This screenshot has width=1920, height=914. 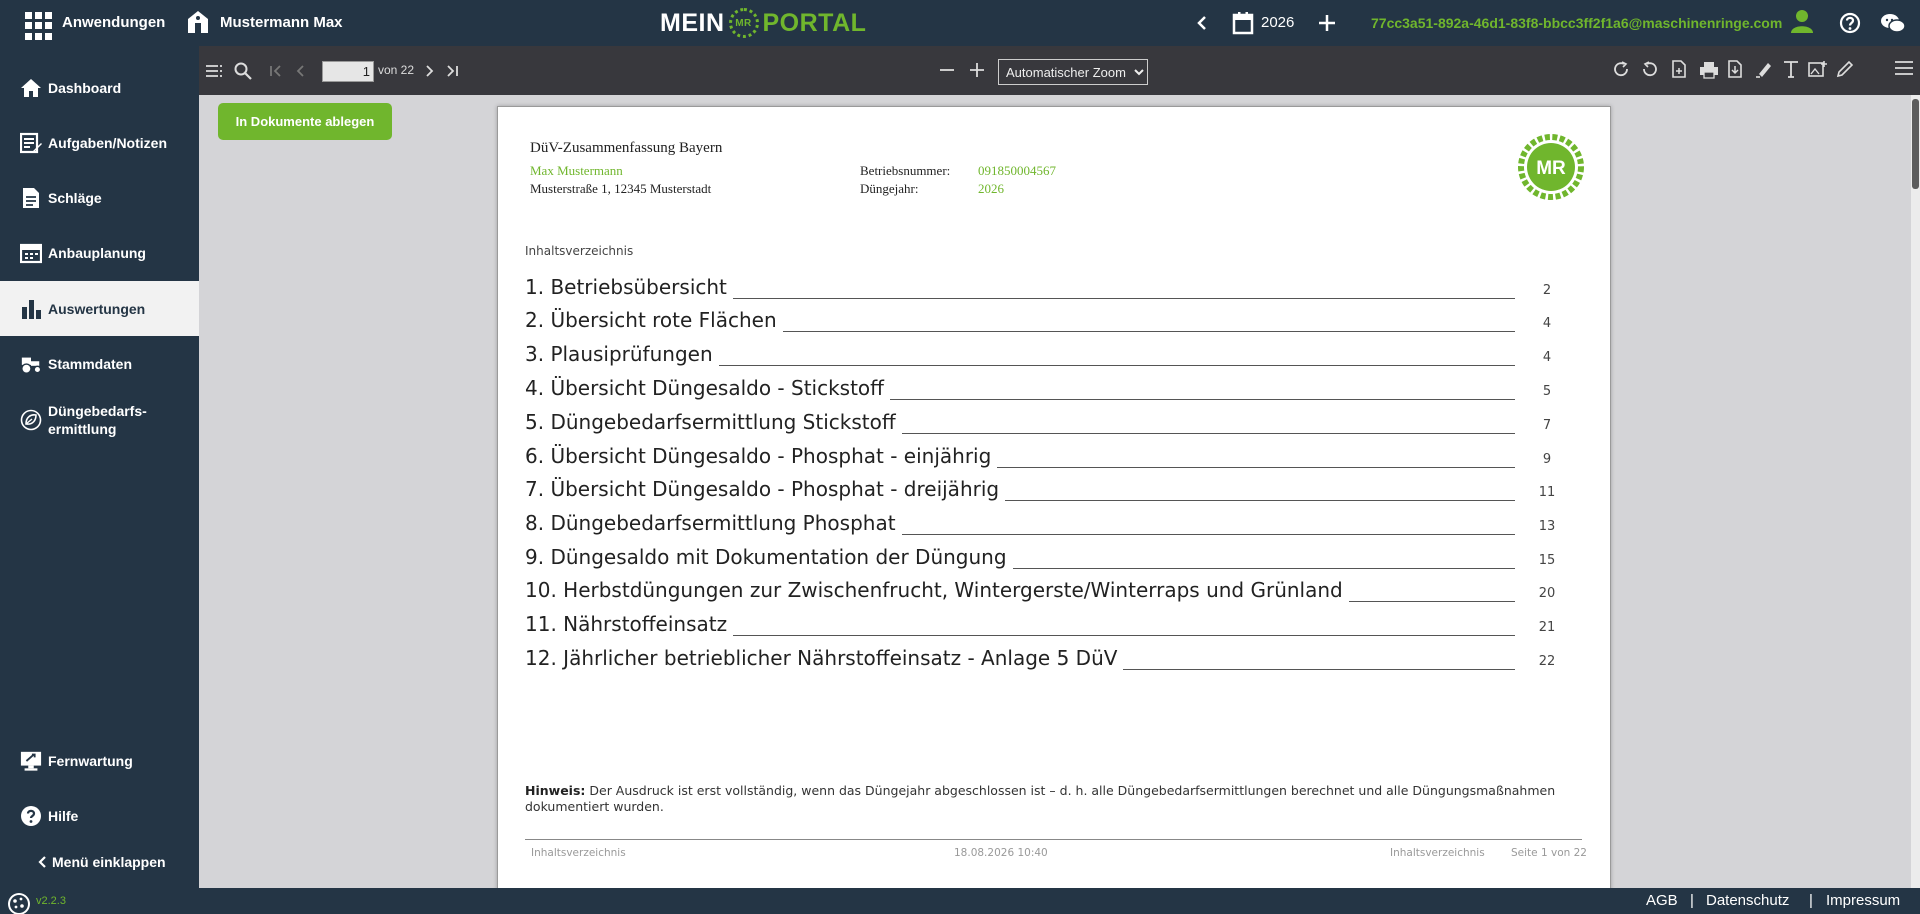 I want to click on year-label: Düngejahr:, so click(x=889, y=188).